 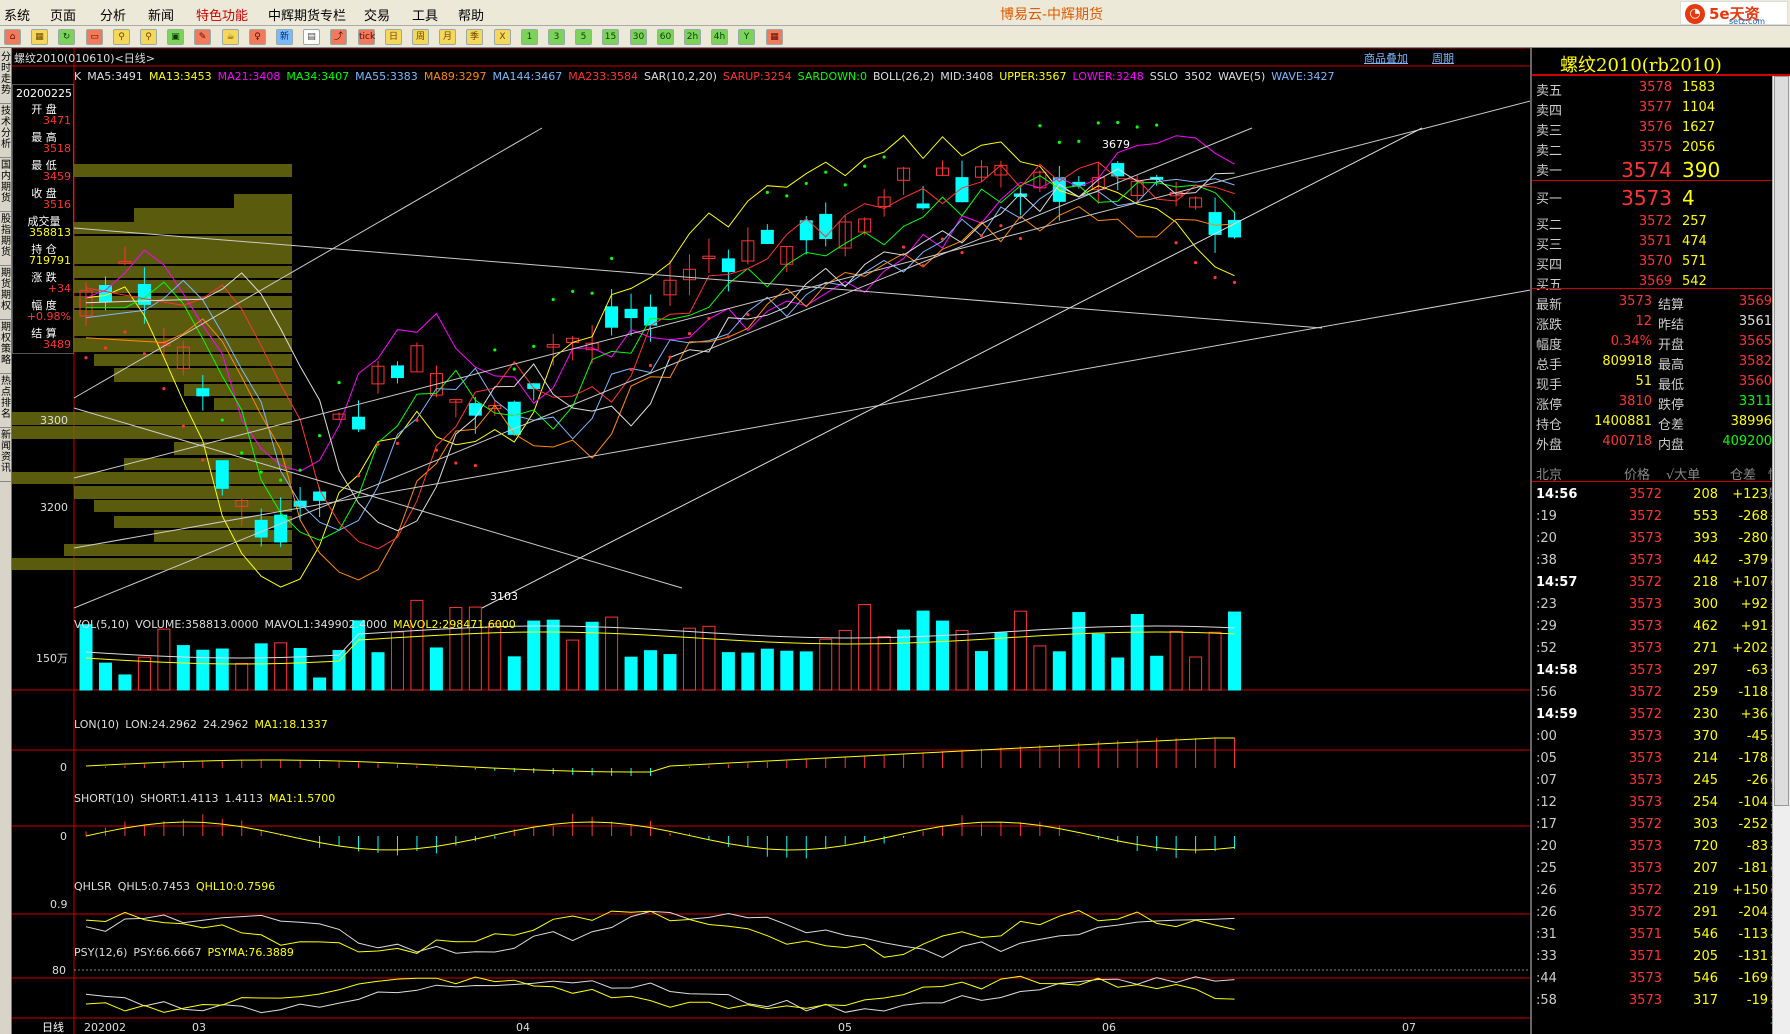 I want to click on toolbar-button-24: 60, so click(x=665, y=37).